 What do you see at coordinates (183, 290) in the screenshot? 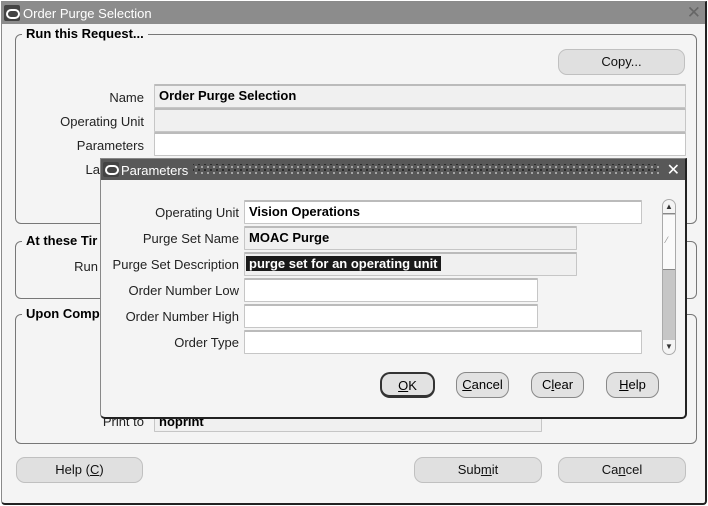
I see `order-number-low-label: Order Number Low` at bounding box center [183, 290].